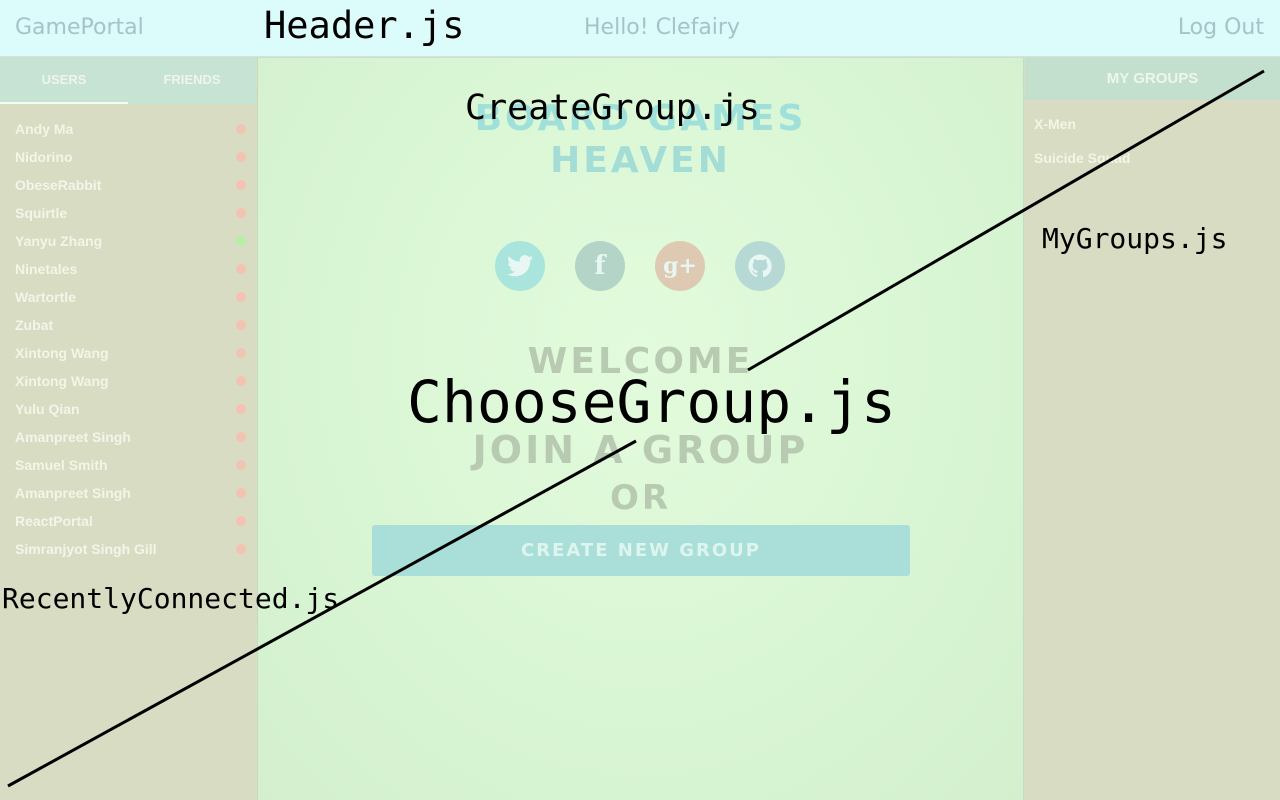  Describe the element at coordinates (128, 409) in the screenshot. I see `user-list-item: Yulu Qian` at that location.